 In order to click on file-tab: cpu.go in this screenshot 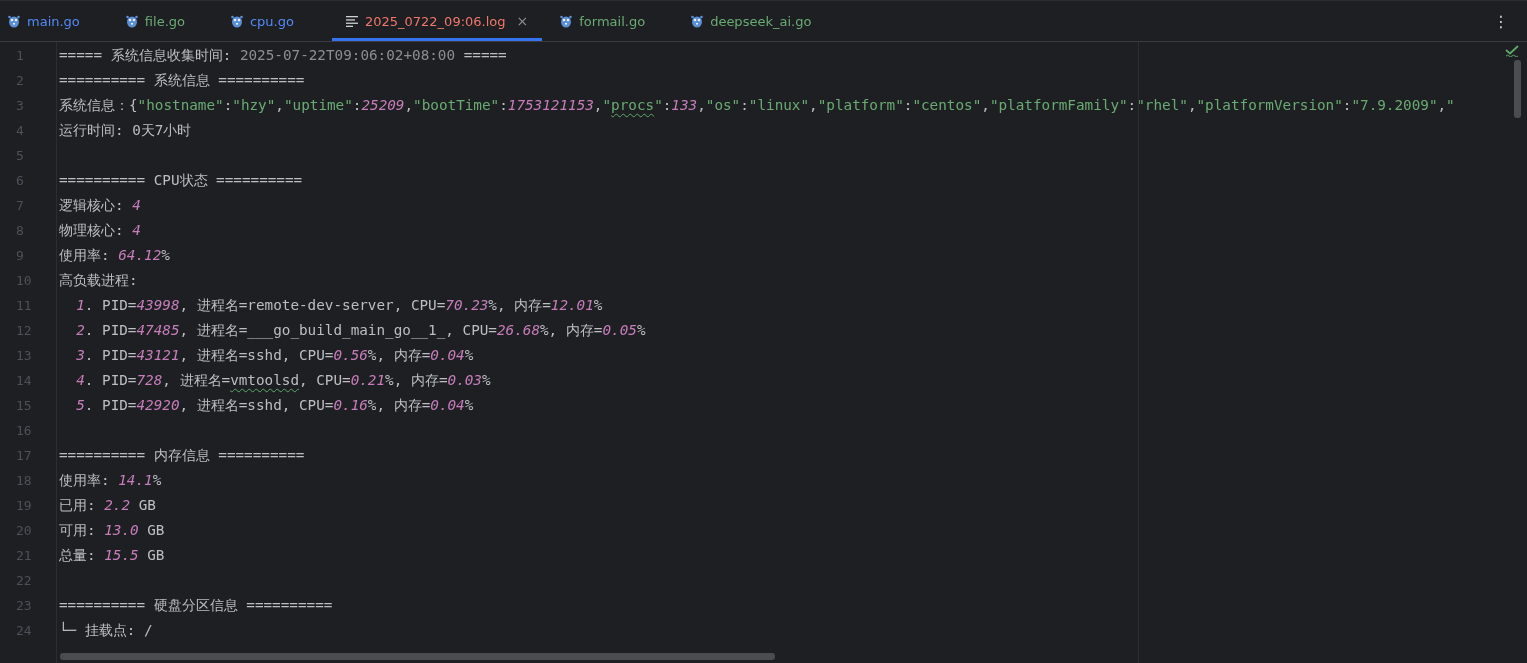, I will do `click(262, 21)`.